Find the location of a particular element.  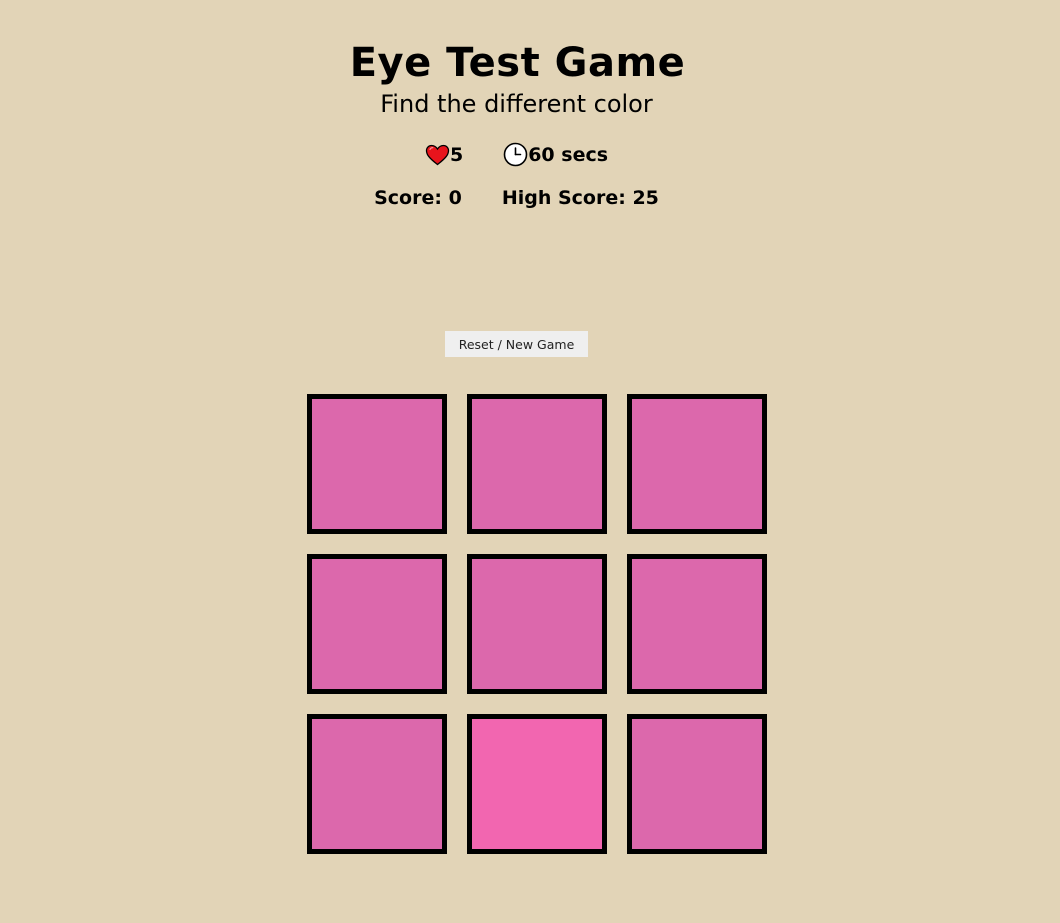

lives-count: 5 is located at coordinates (456, 154).